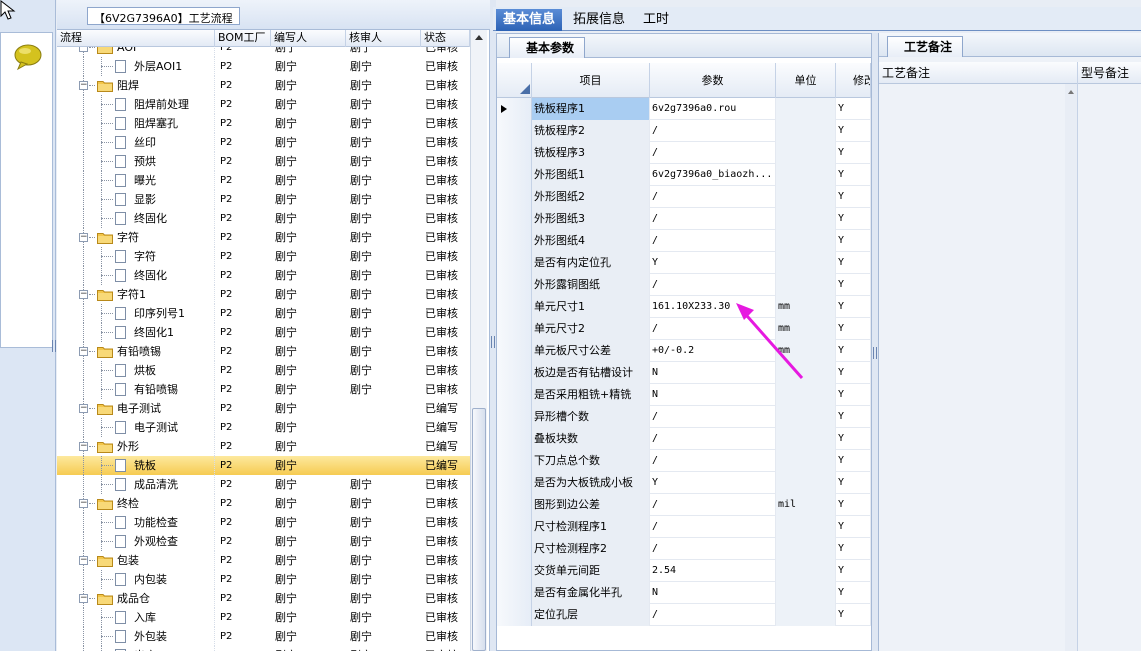 This screenshot has height=651, width=1141. I want to click on tree-name-cell: 内包装, so click(136, 579).